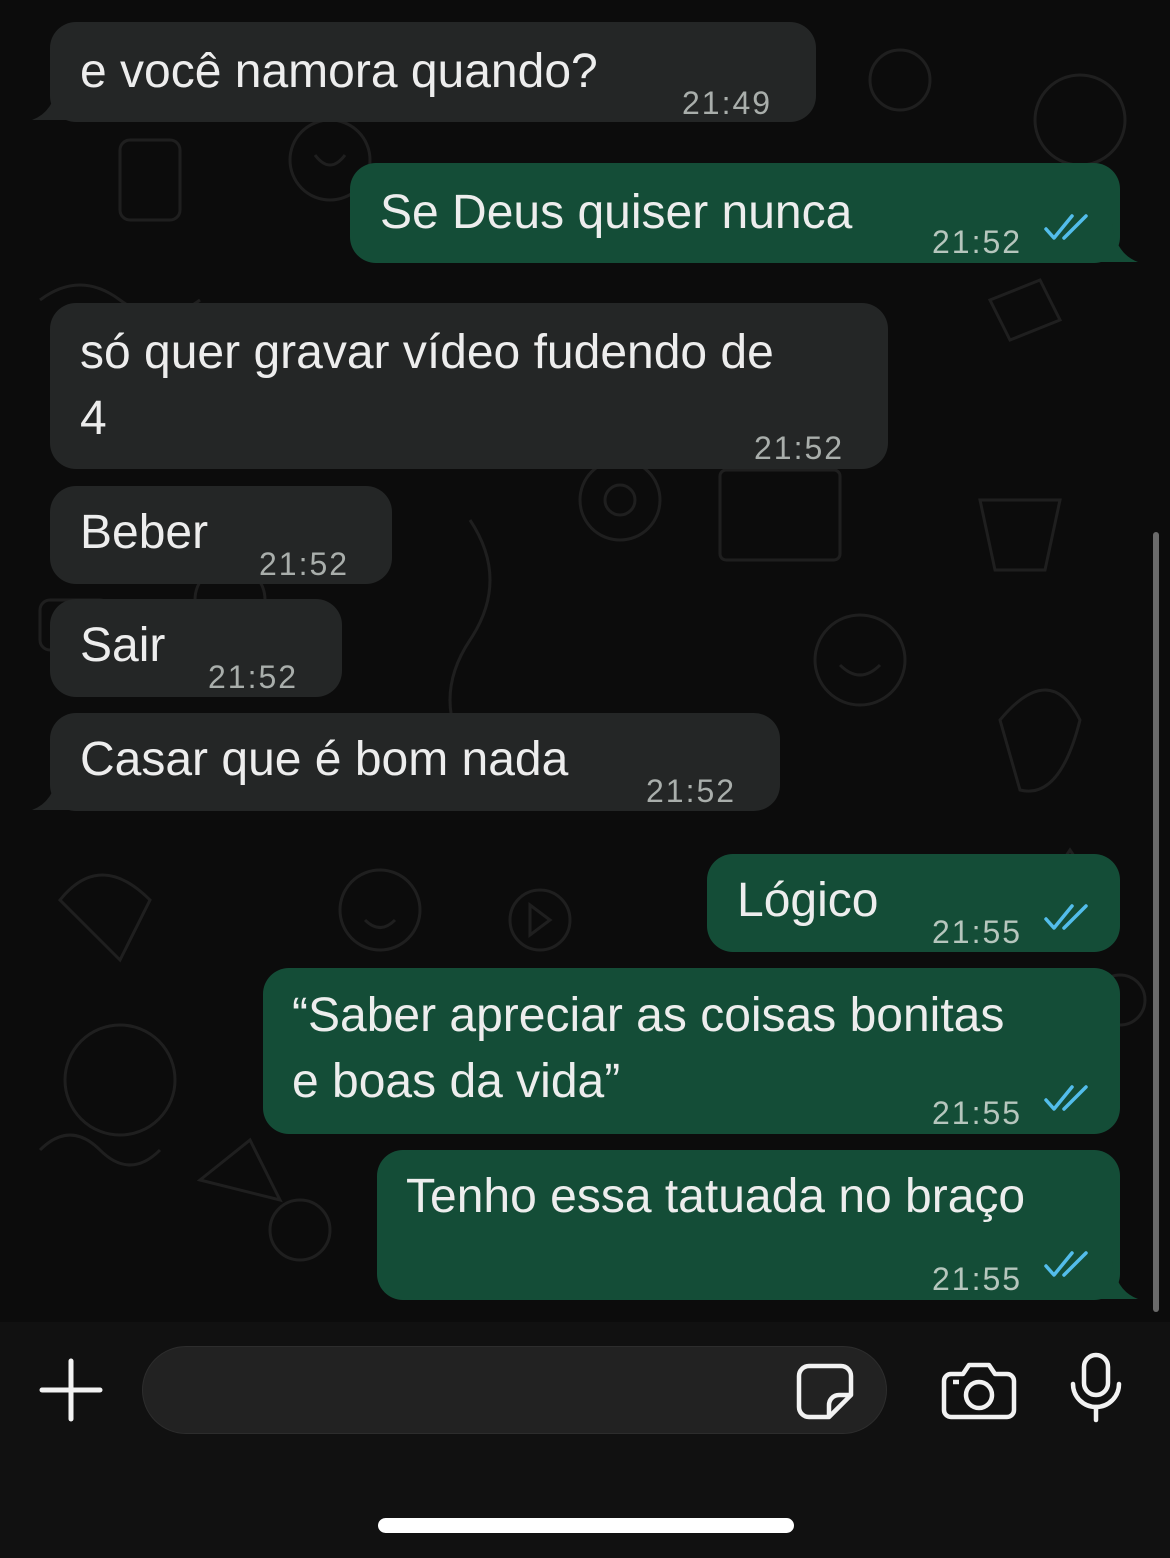 This screenshot has width=1170, height=1558. What do you see at coordinates (808, 900) in the screenshot?
I see `message-text: Lógico` at bounding box center [808, 900].